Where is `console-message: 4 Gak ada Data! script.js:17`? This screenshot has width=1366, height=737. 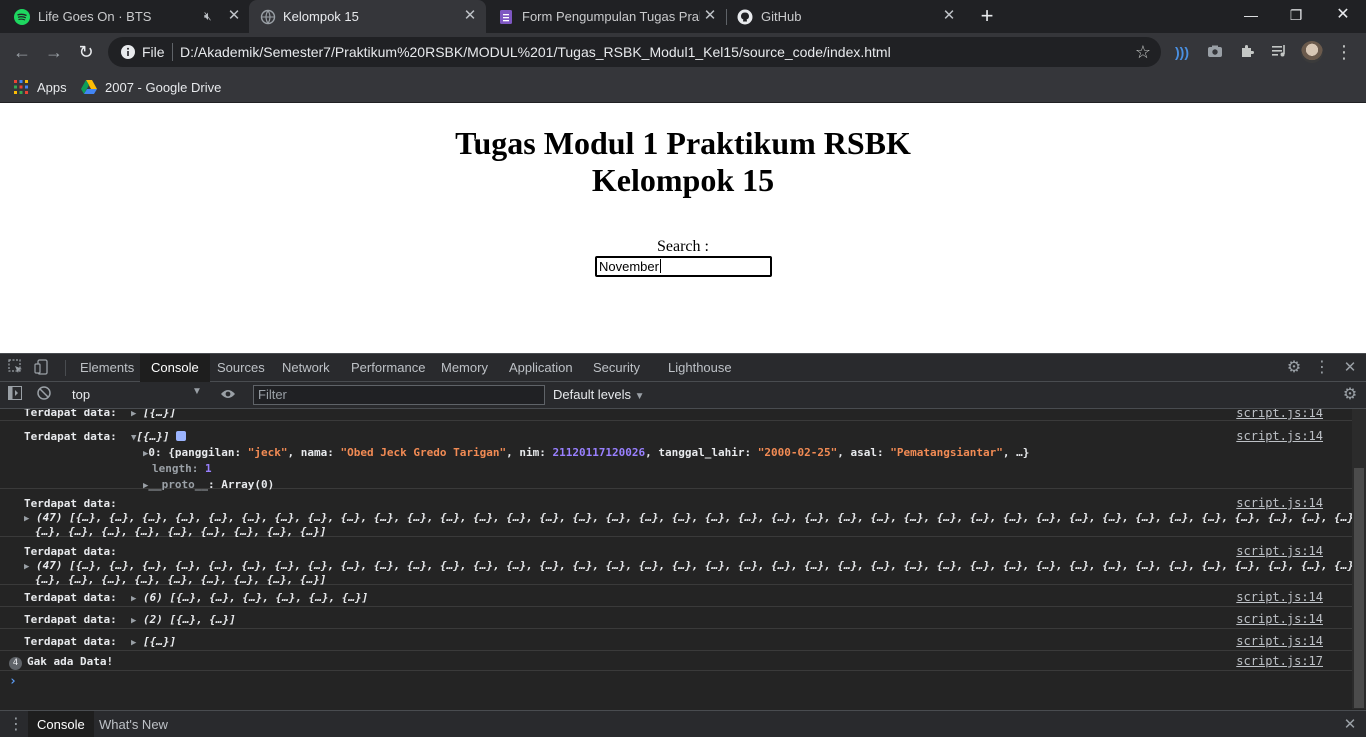 console-message: 4 Gak ada Data! script.js:17 is located at coordinates (676, 661).